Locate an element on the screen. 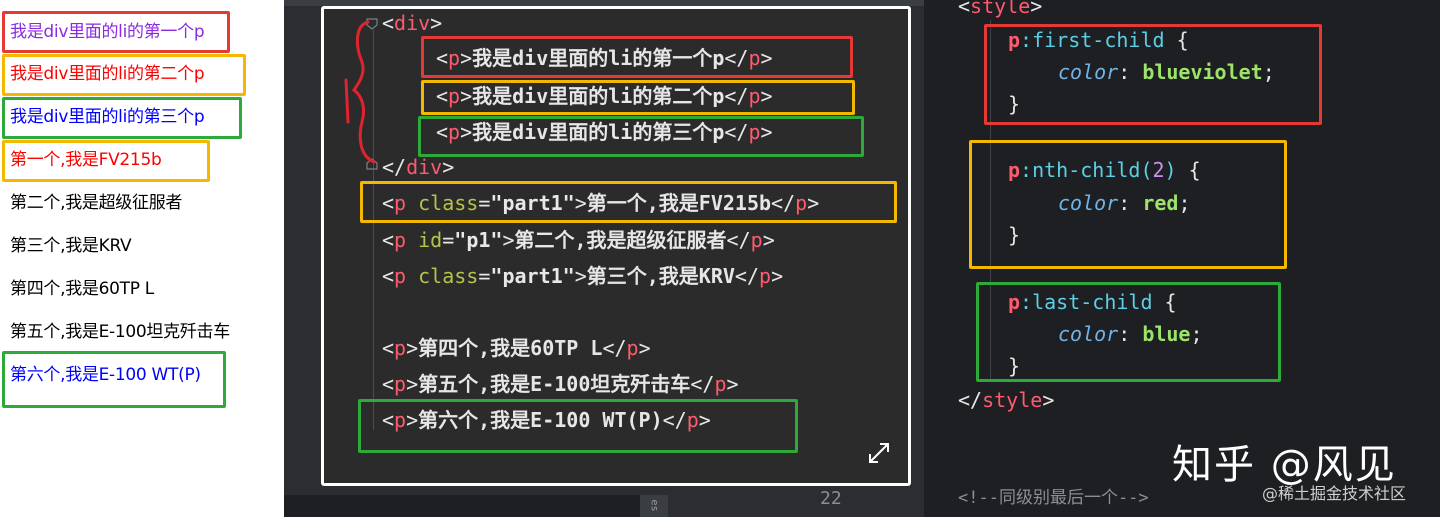  code-text: 第五个,我是E-100坦克歼击车 is located at coordinates (554, 384).